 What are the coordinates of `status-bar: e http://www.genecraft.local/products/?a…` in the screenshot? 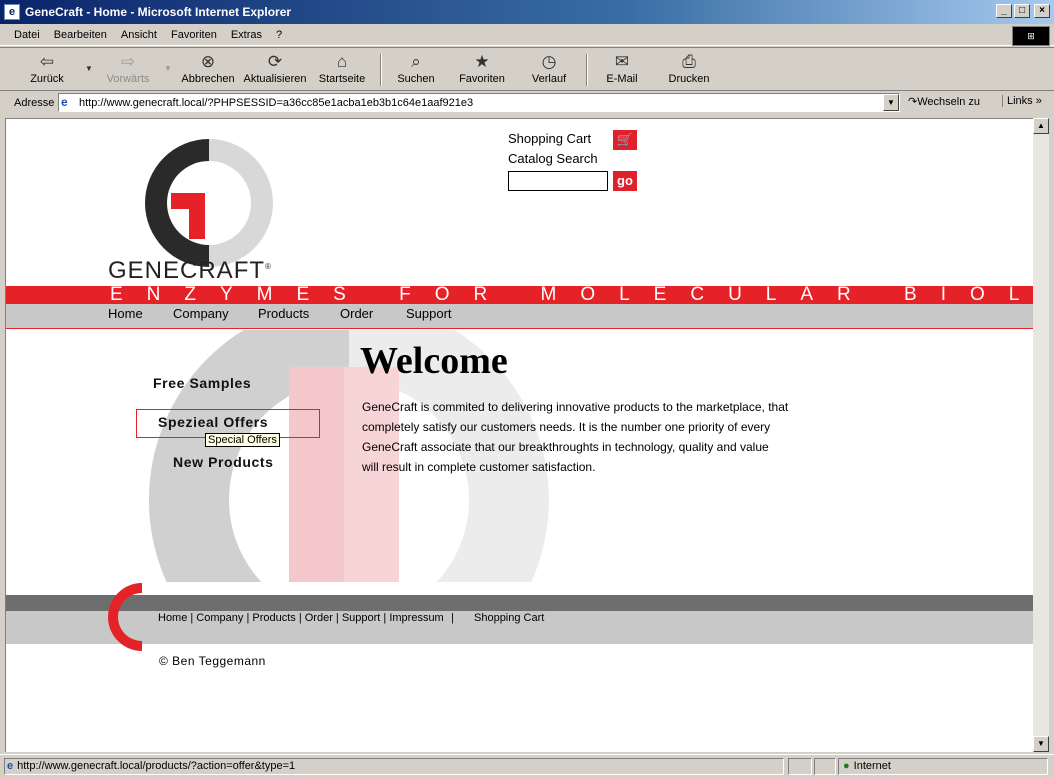 It's located at (527, 765).